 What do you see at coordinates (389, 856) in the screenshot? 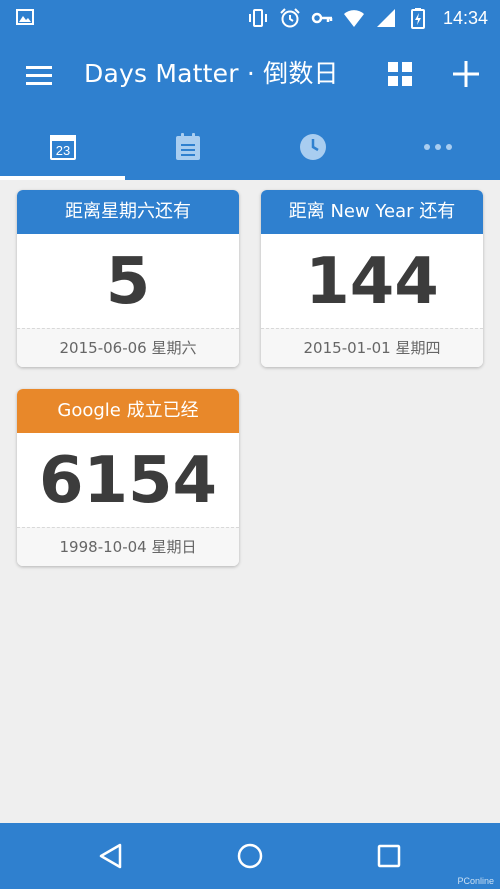
I see `recents-icon` at bounding box center [389, 856].